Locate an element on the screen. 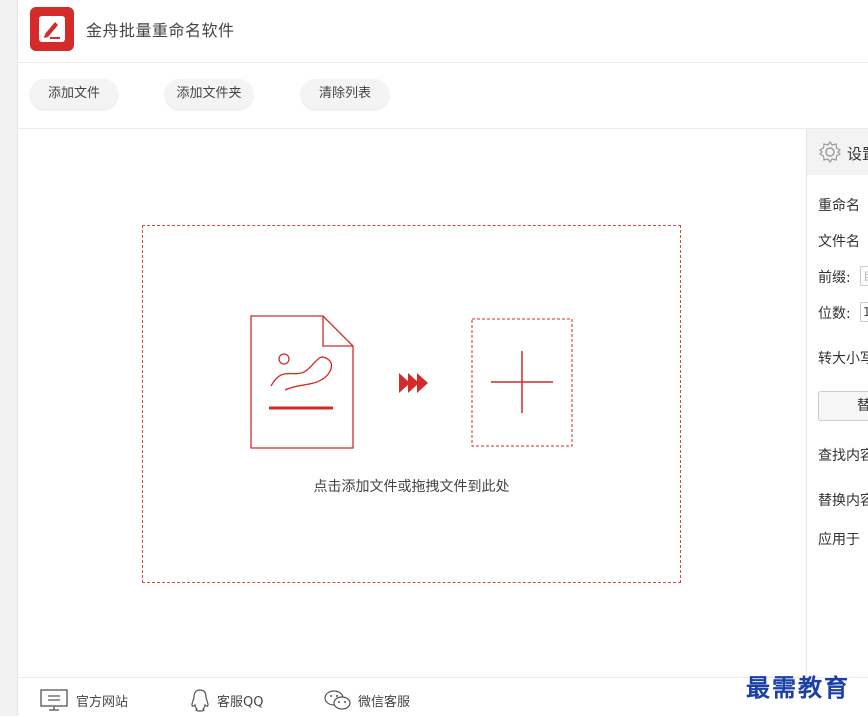 Image resolution: width=868 pixels, height=717 pixels. clear-list-button: 清除列表 is located at coordinates (345, 94).